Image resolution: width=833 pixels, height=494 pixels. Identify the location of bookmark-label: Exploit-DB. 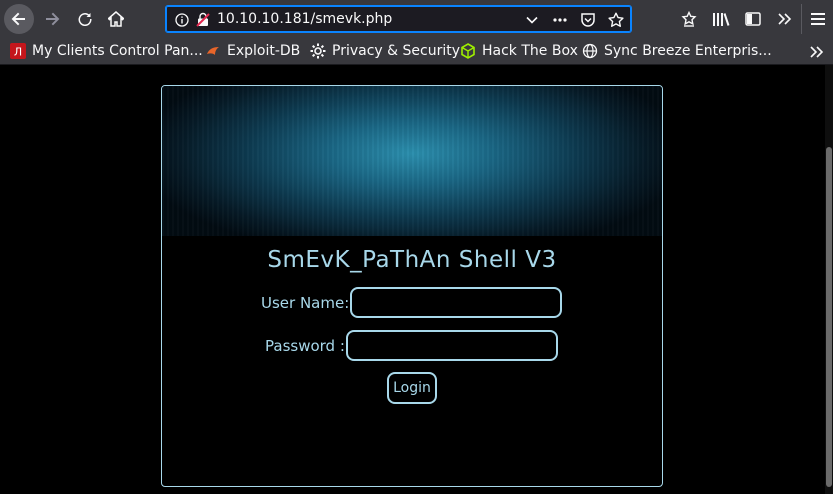
(264, 51).